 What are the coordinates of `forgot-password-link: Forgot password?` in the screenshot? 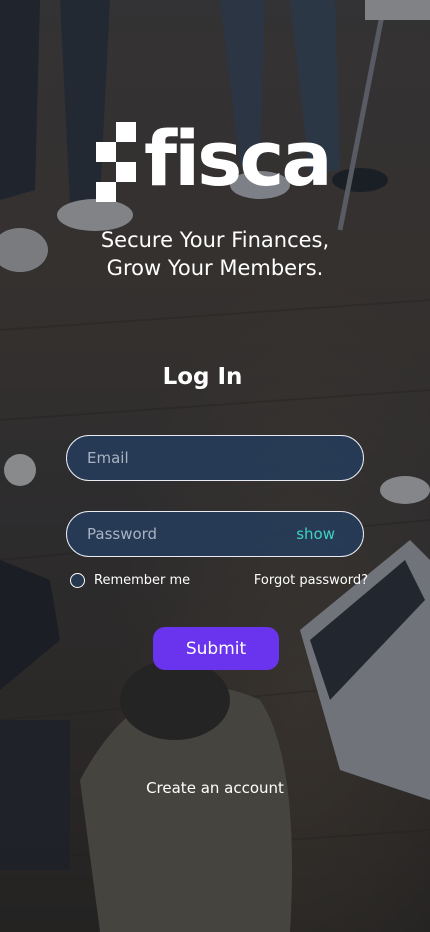 It's located at (311, 580).